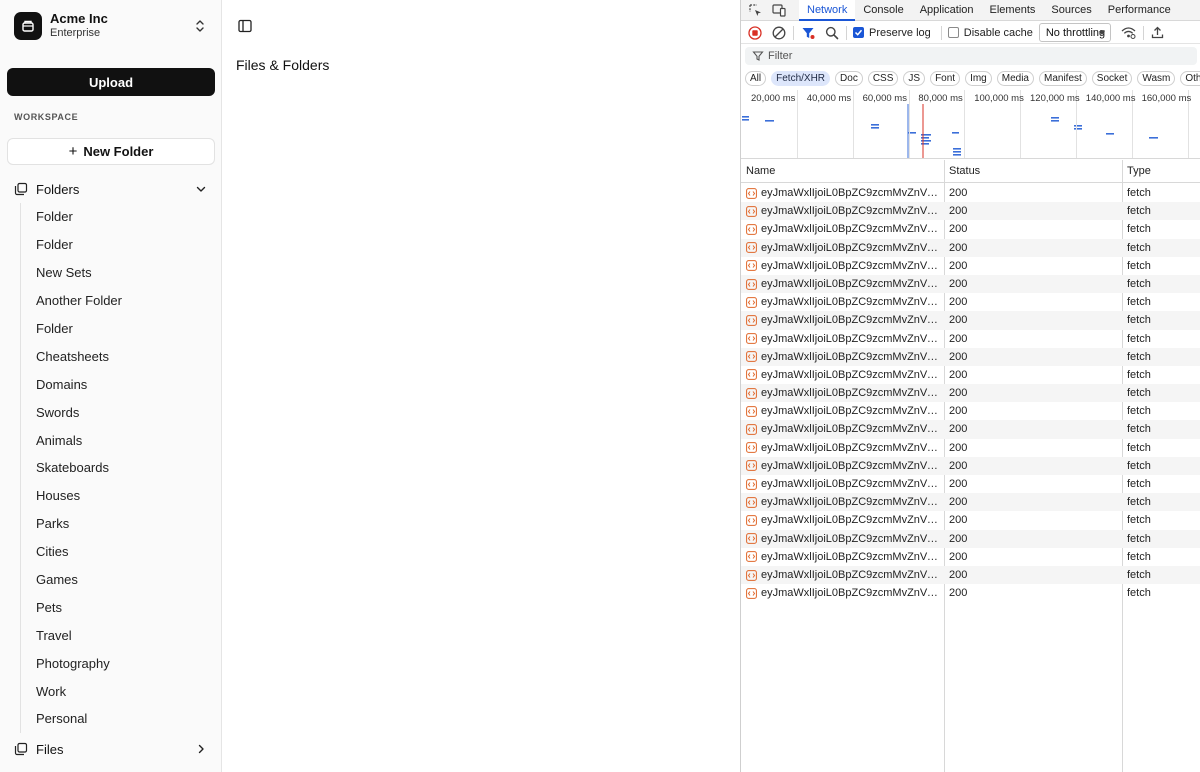  I want to click on import-har-icon, so click(1158, 33).